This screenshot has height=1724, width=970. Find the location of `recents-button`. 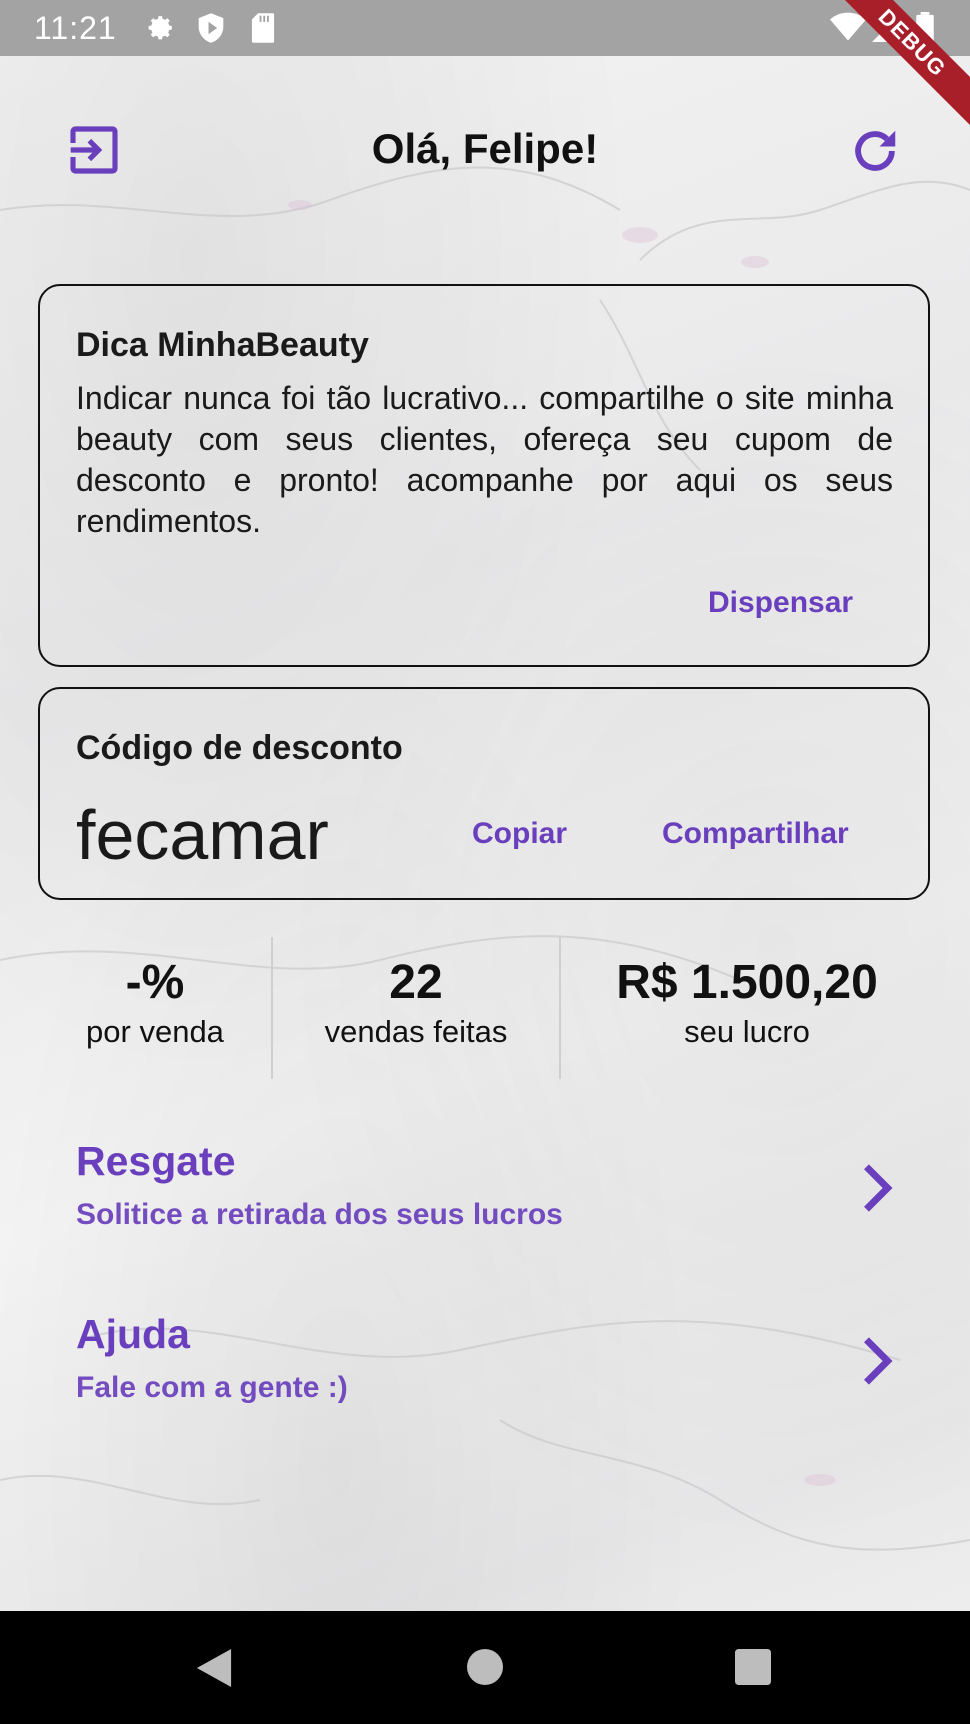

recents-button is located at coordinates (753, 1669).